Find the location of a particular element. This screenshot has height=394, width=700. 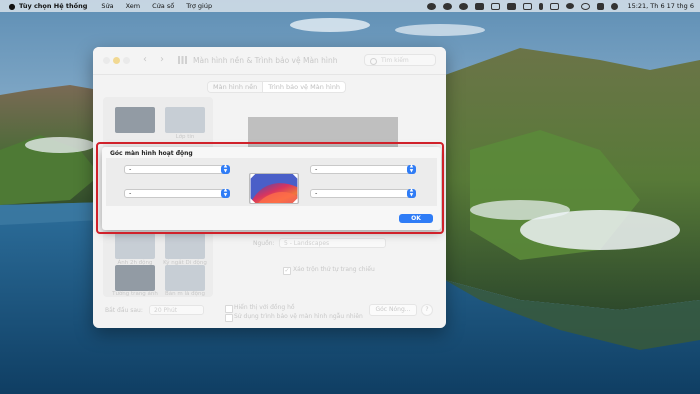

menu-edit: Sửa is located at coordinates (107, 6).